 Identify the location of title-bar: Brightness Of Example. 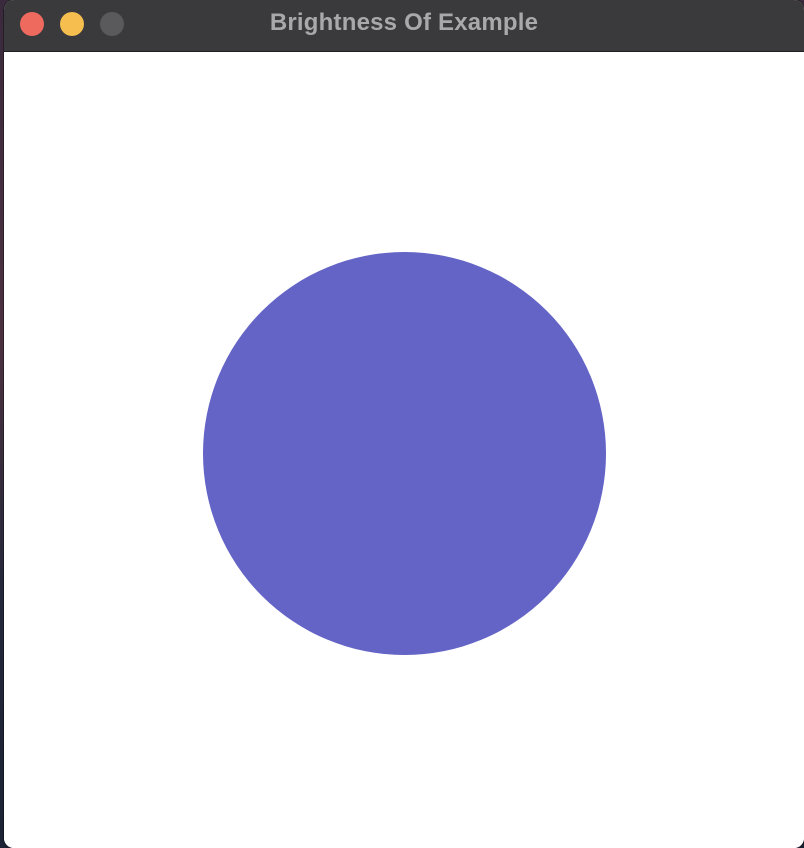
(404, 26).